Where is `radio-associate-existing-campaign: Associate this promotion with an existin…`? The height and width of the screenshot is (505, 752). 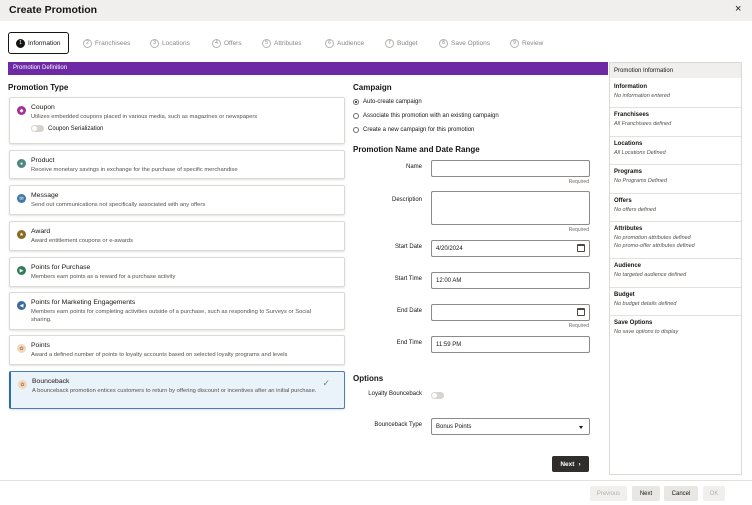
radio-associate-existing-campaign: Associate this promotion with an existin… is located at coordinates (426, 116).